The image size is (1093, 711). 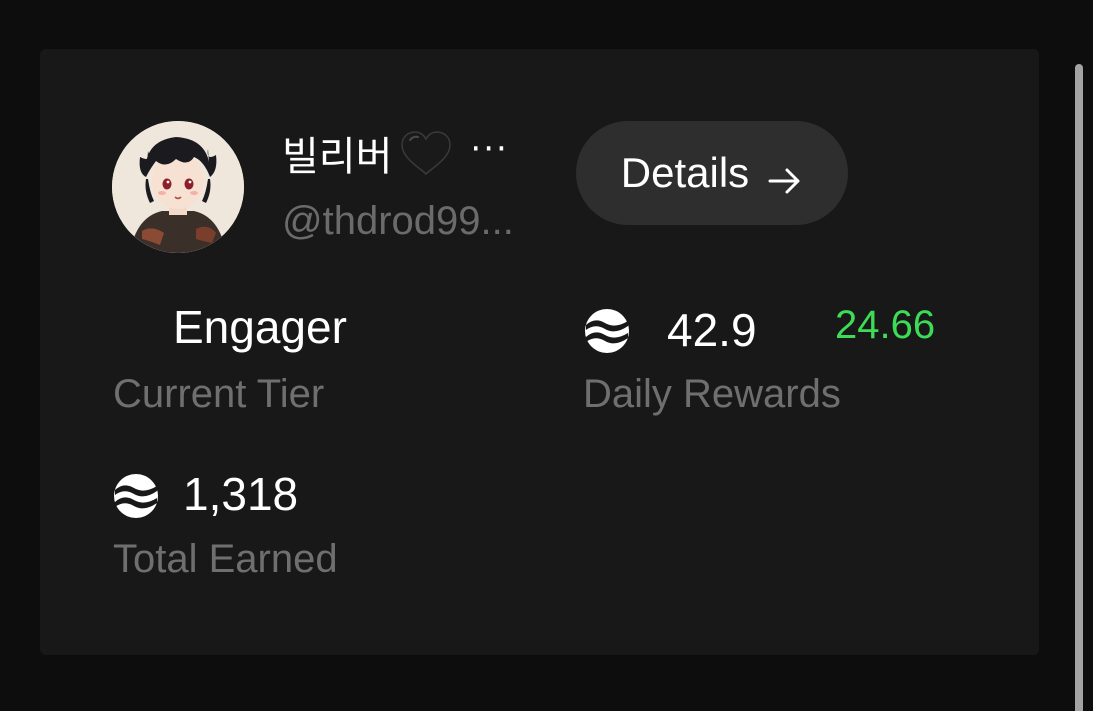 I want to click on current-tier-value: Engager, so click(x=260, y=327).